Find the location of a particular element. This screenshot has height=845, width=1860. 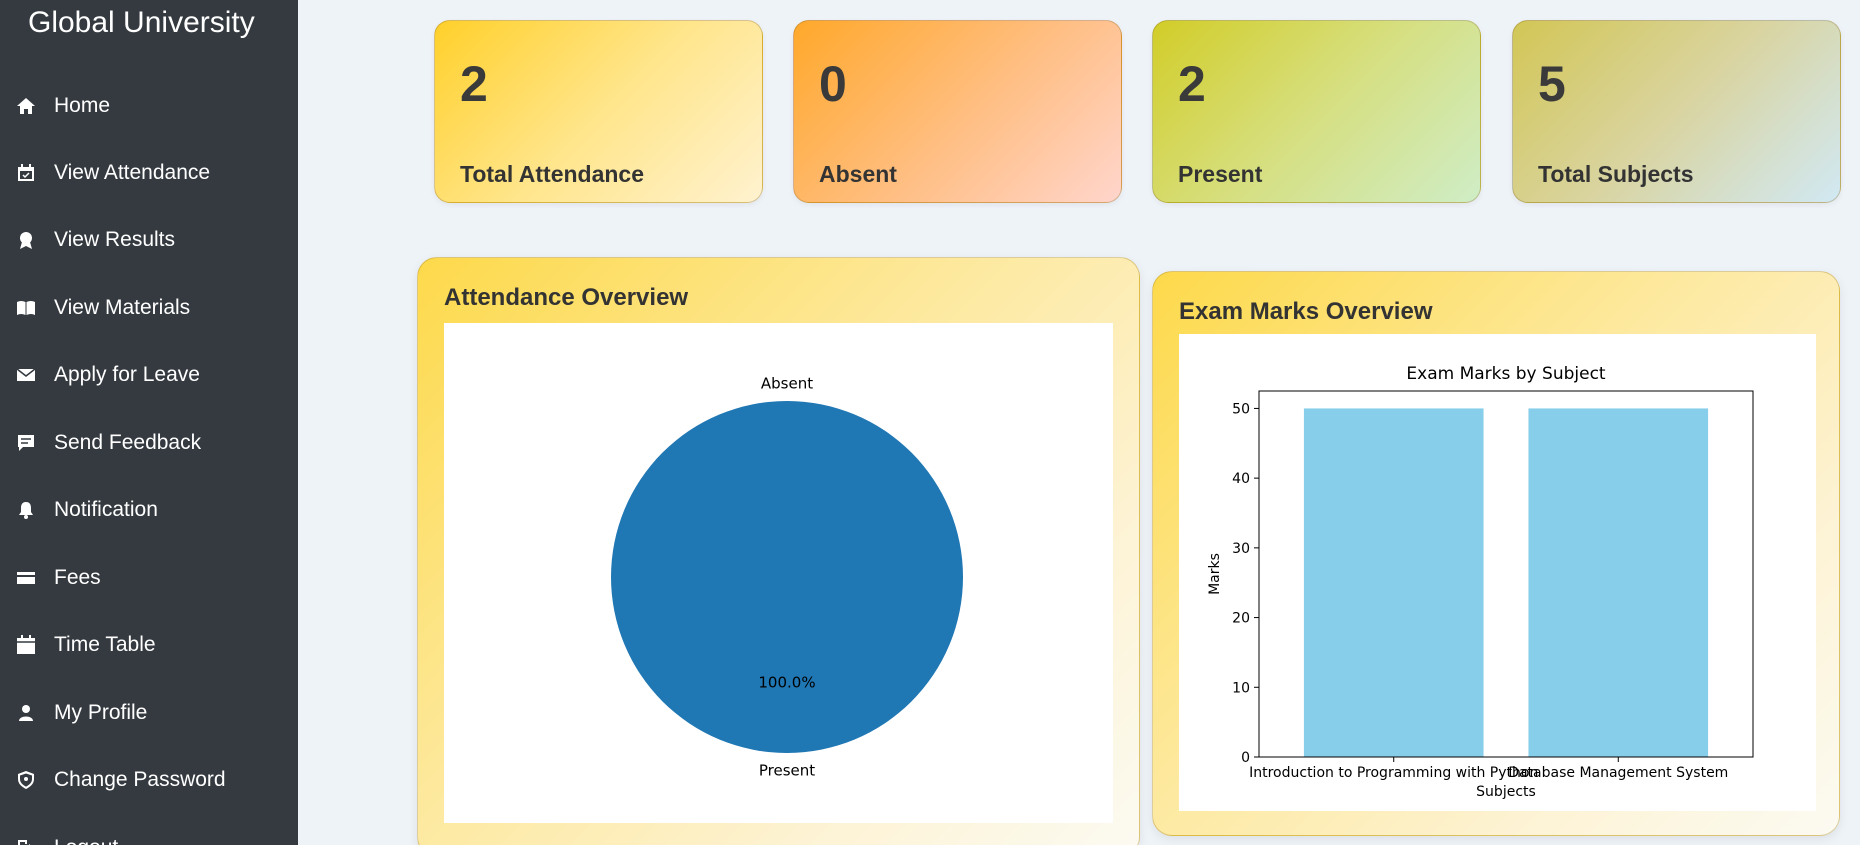

sidebar-item-time-table: Time Table is located at coordinates (149, 645).